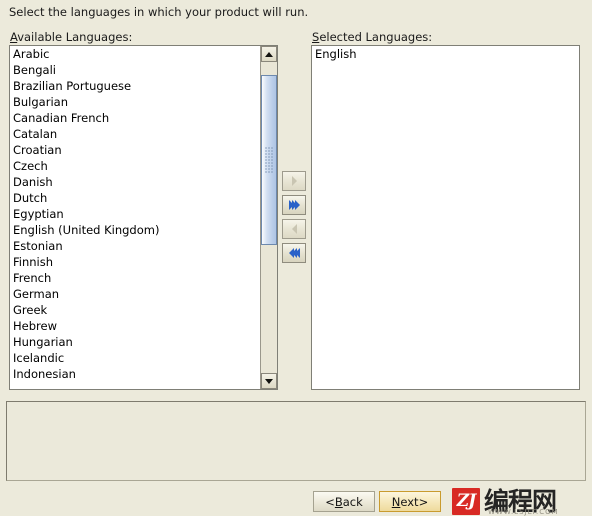 This screenshot has width=592, height=516. I want to click on available-label-rest: vailable Languages:, so click(75, 37).